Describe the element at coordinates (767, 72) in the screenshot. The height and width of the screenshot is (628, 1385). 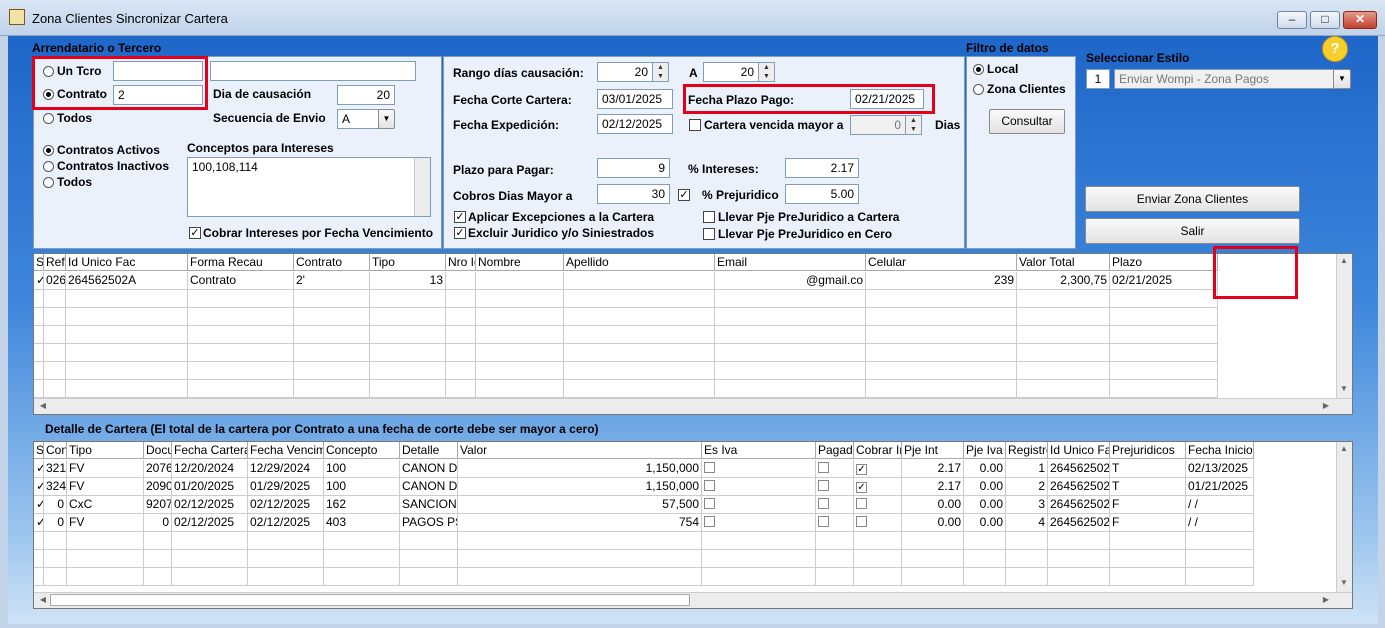
I see `rango-to-spinner: ▲ ▼` at that location.